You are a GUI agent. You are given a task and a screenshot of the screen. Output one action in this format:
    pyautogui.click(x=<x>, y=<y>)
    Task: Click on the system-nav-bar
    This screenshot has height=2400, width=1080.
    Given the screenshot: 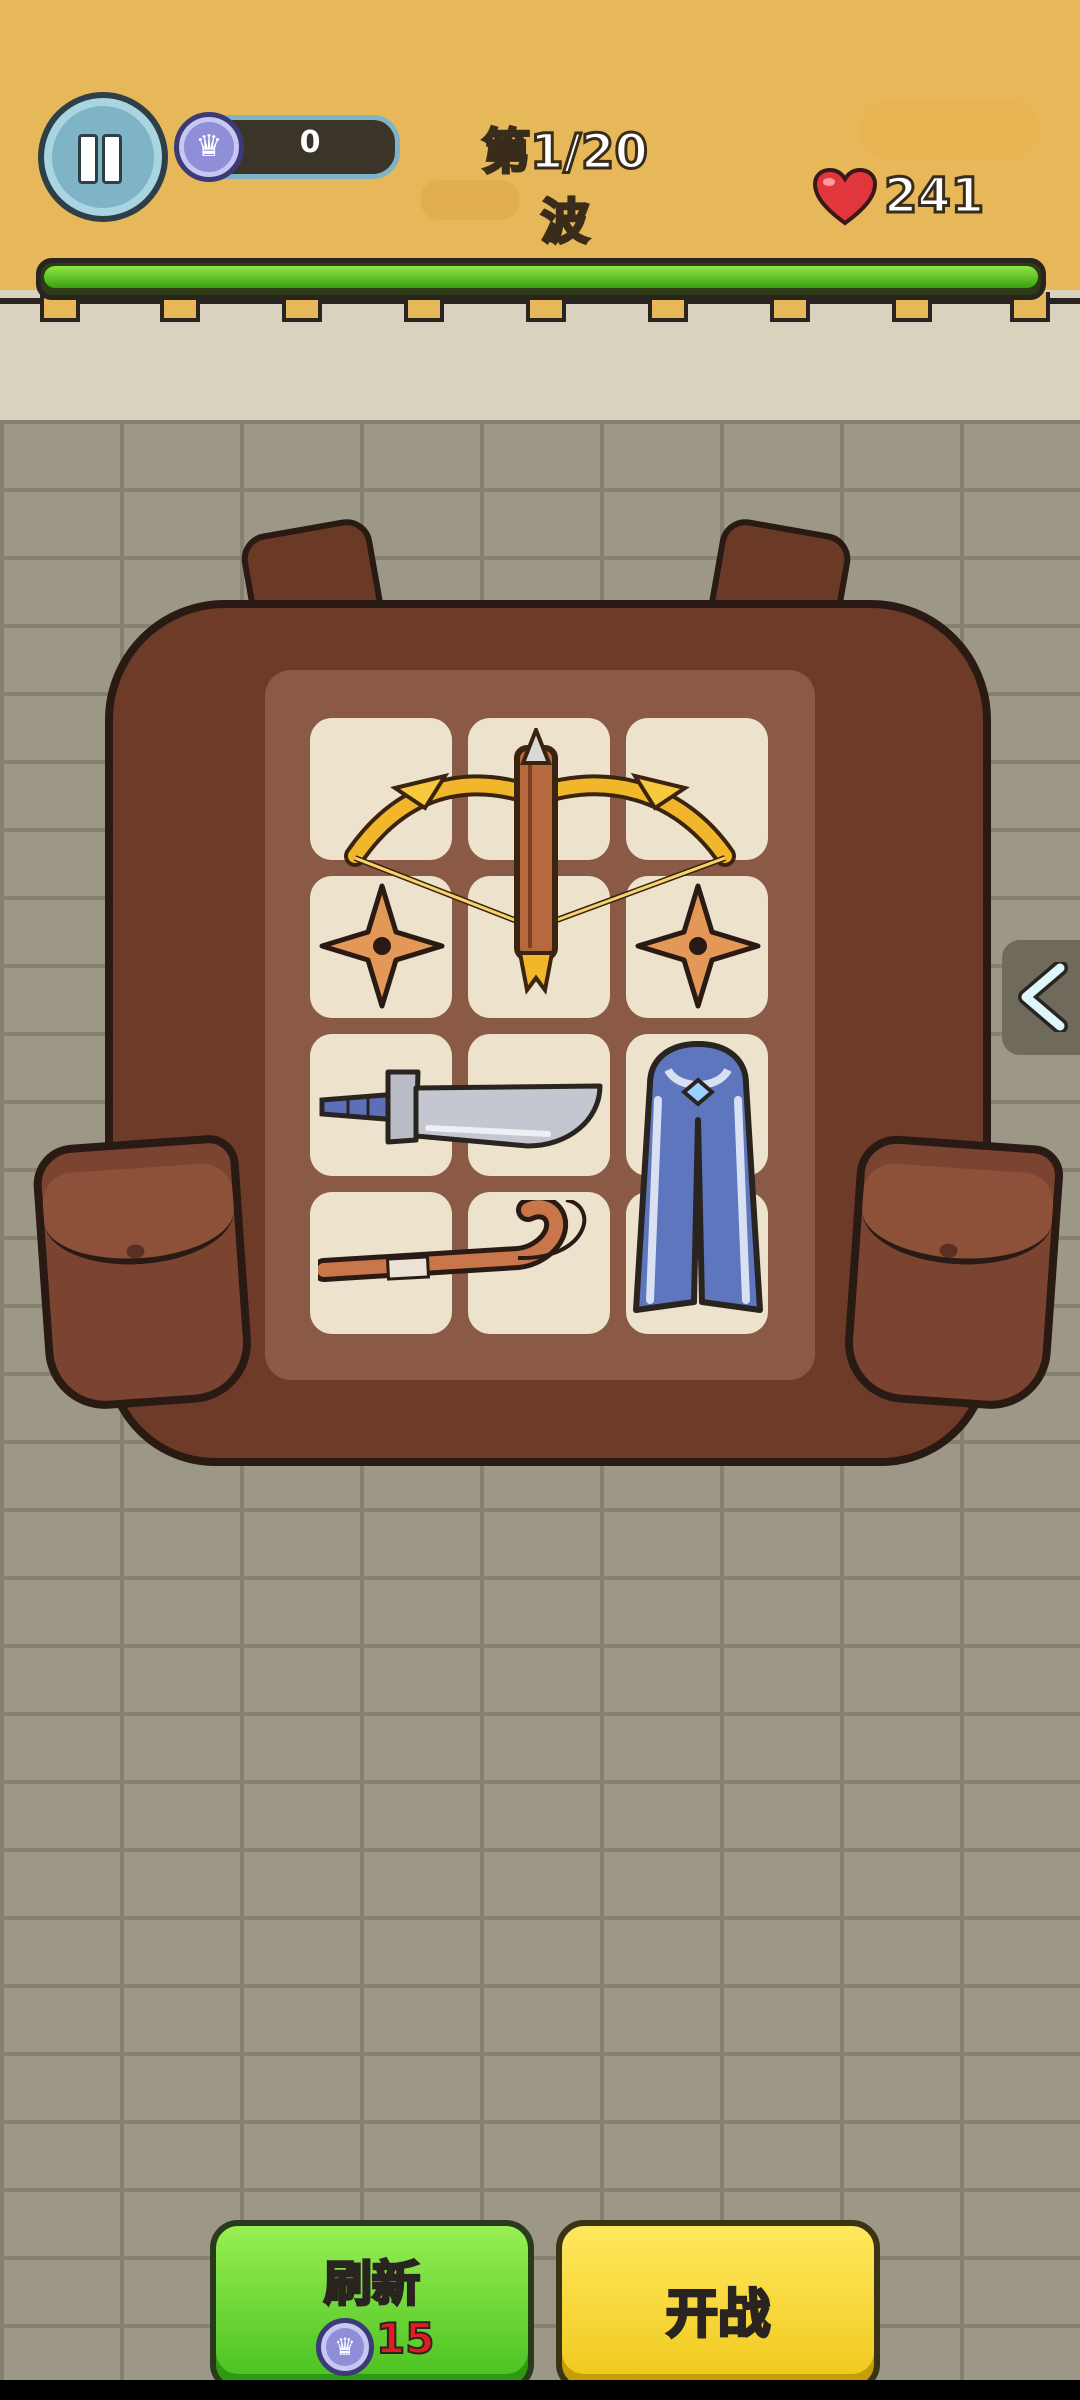 What is the action you would take?
    pyautogui.click(x=540, y=2390)
    